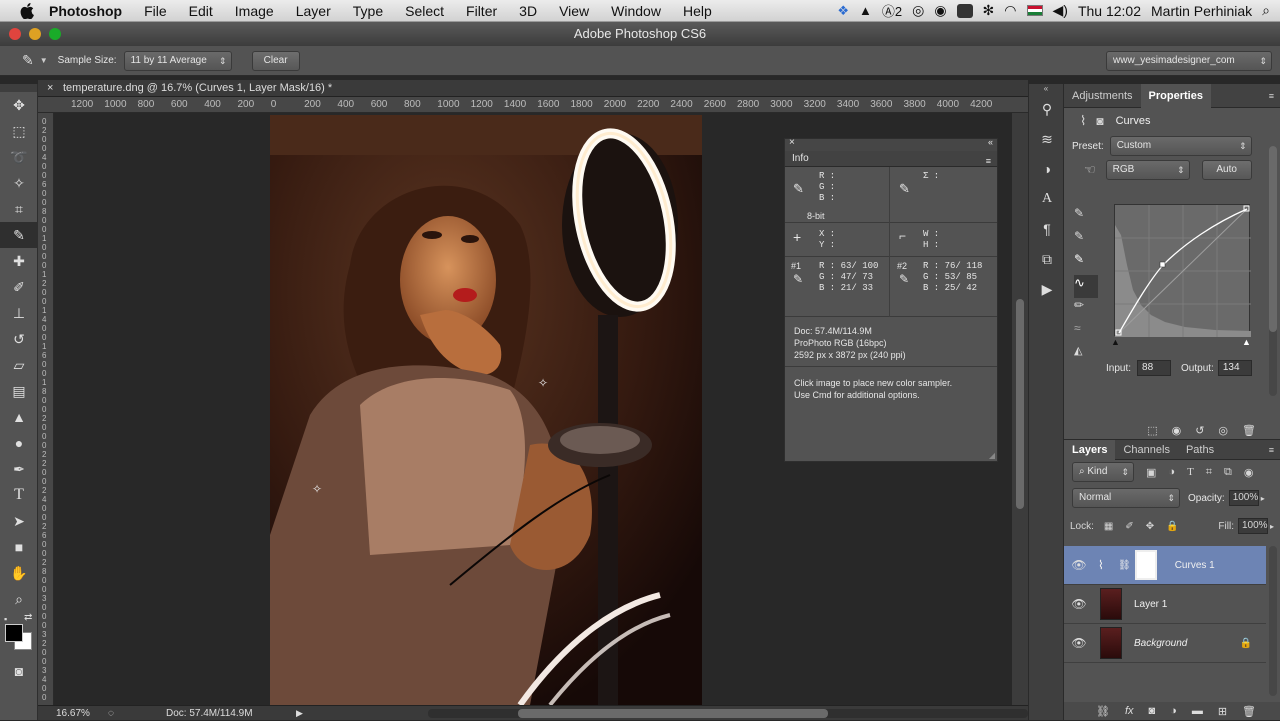  What do you see at coordinates (19, 495) in the screenshot?
I see `type-tool-icon: T` at bounding box center [19, 495].